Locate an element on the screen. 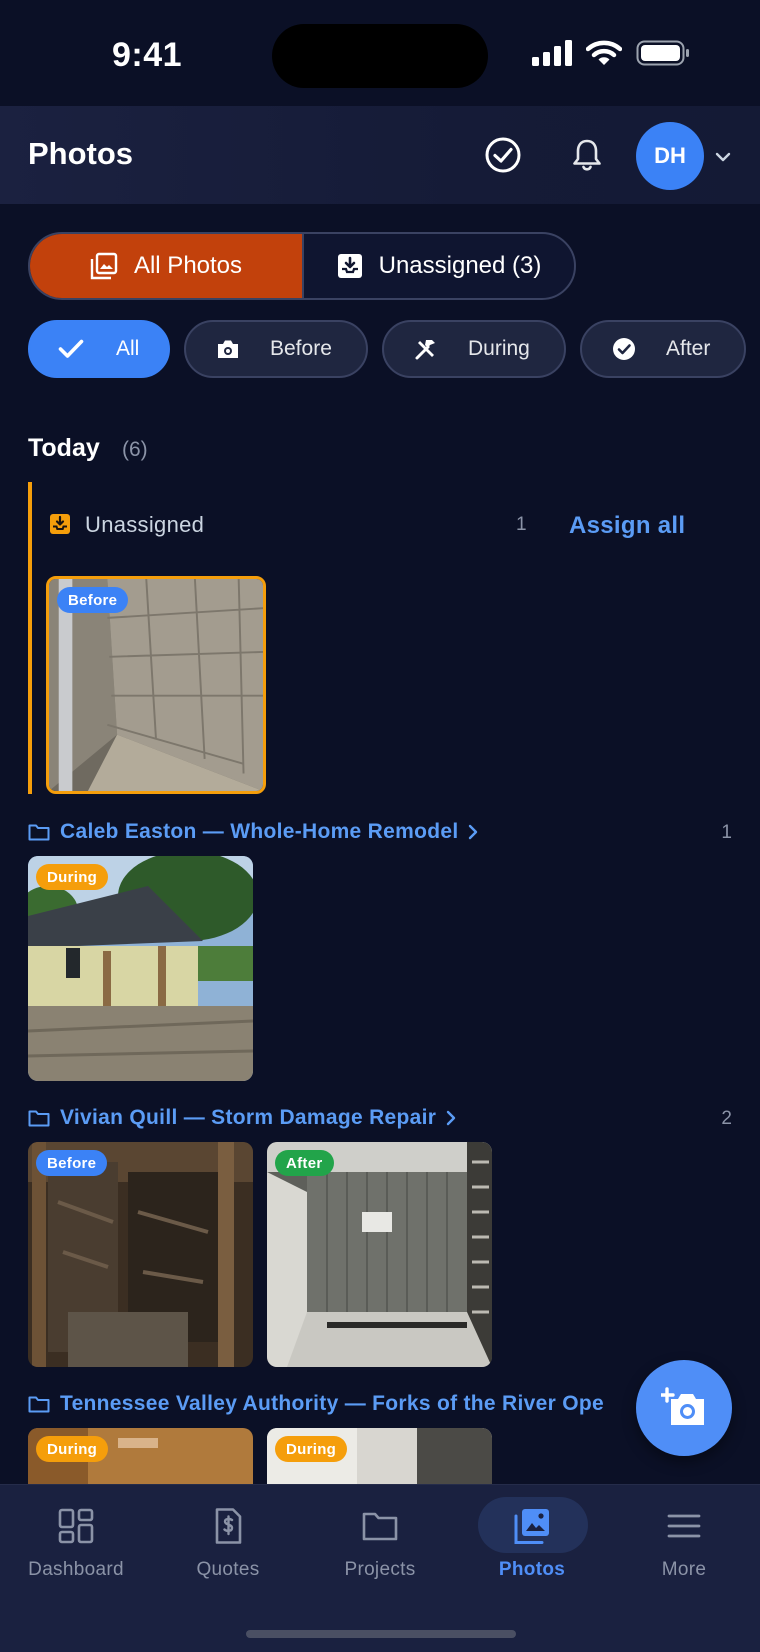  filter-chip-after: After is located at coordinates (663, 349).